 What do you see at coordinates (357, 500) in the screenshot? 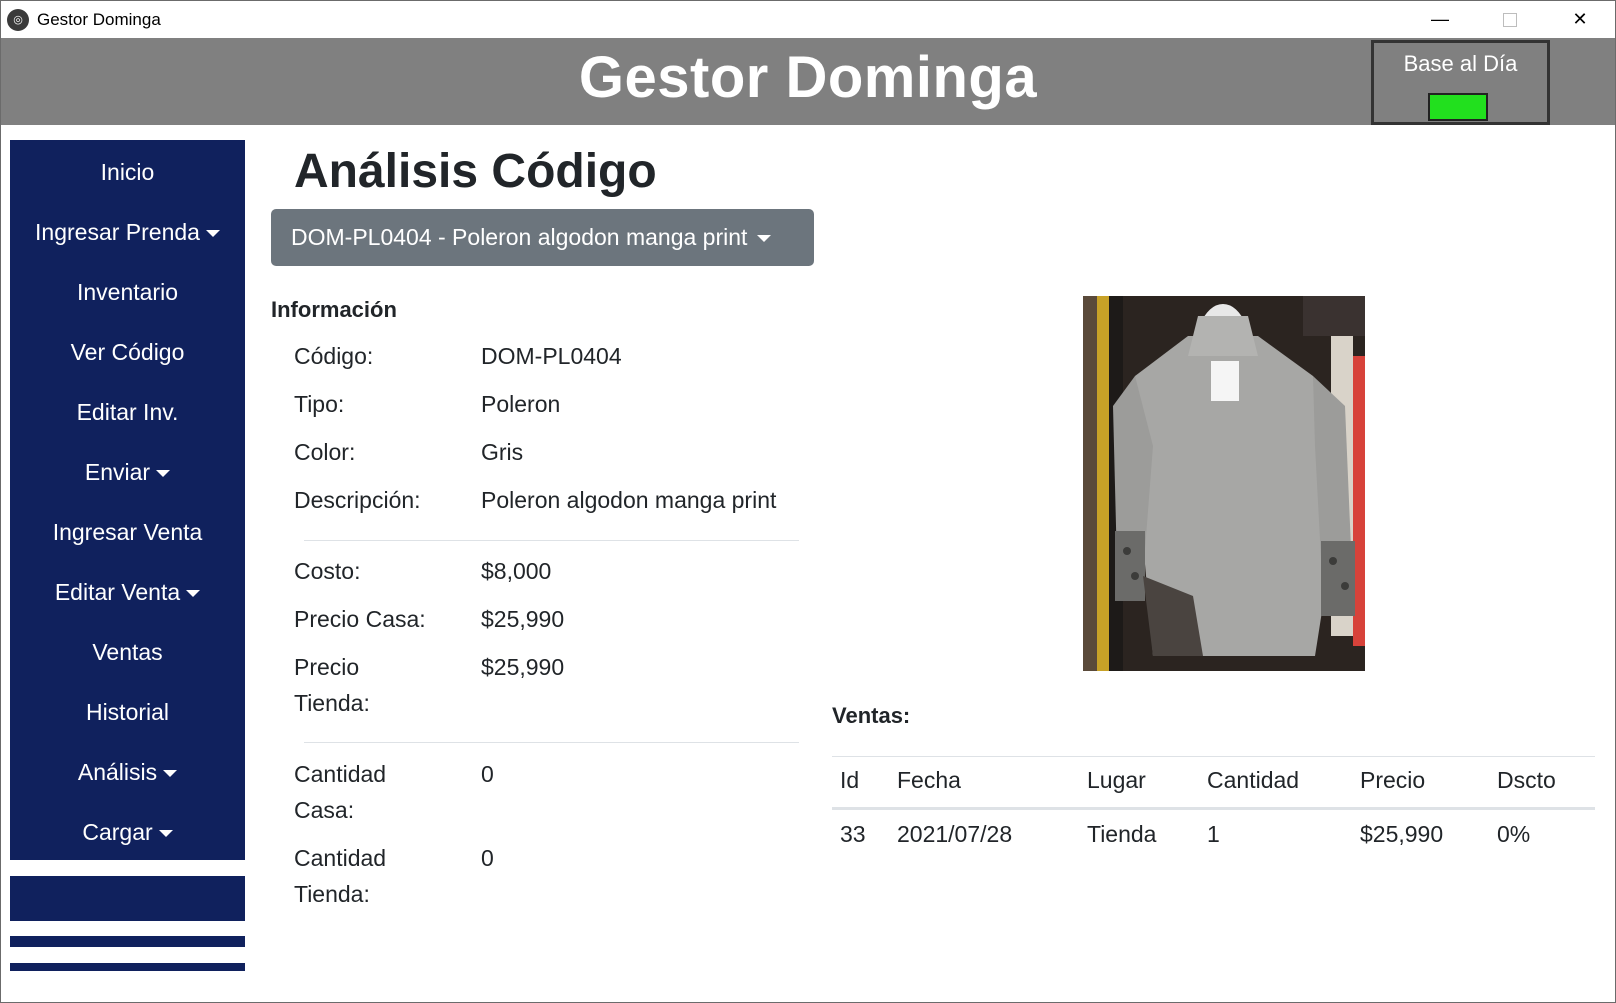
I see `descripcion-label: Descripción:` at bounding box center [357, 500].